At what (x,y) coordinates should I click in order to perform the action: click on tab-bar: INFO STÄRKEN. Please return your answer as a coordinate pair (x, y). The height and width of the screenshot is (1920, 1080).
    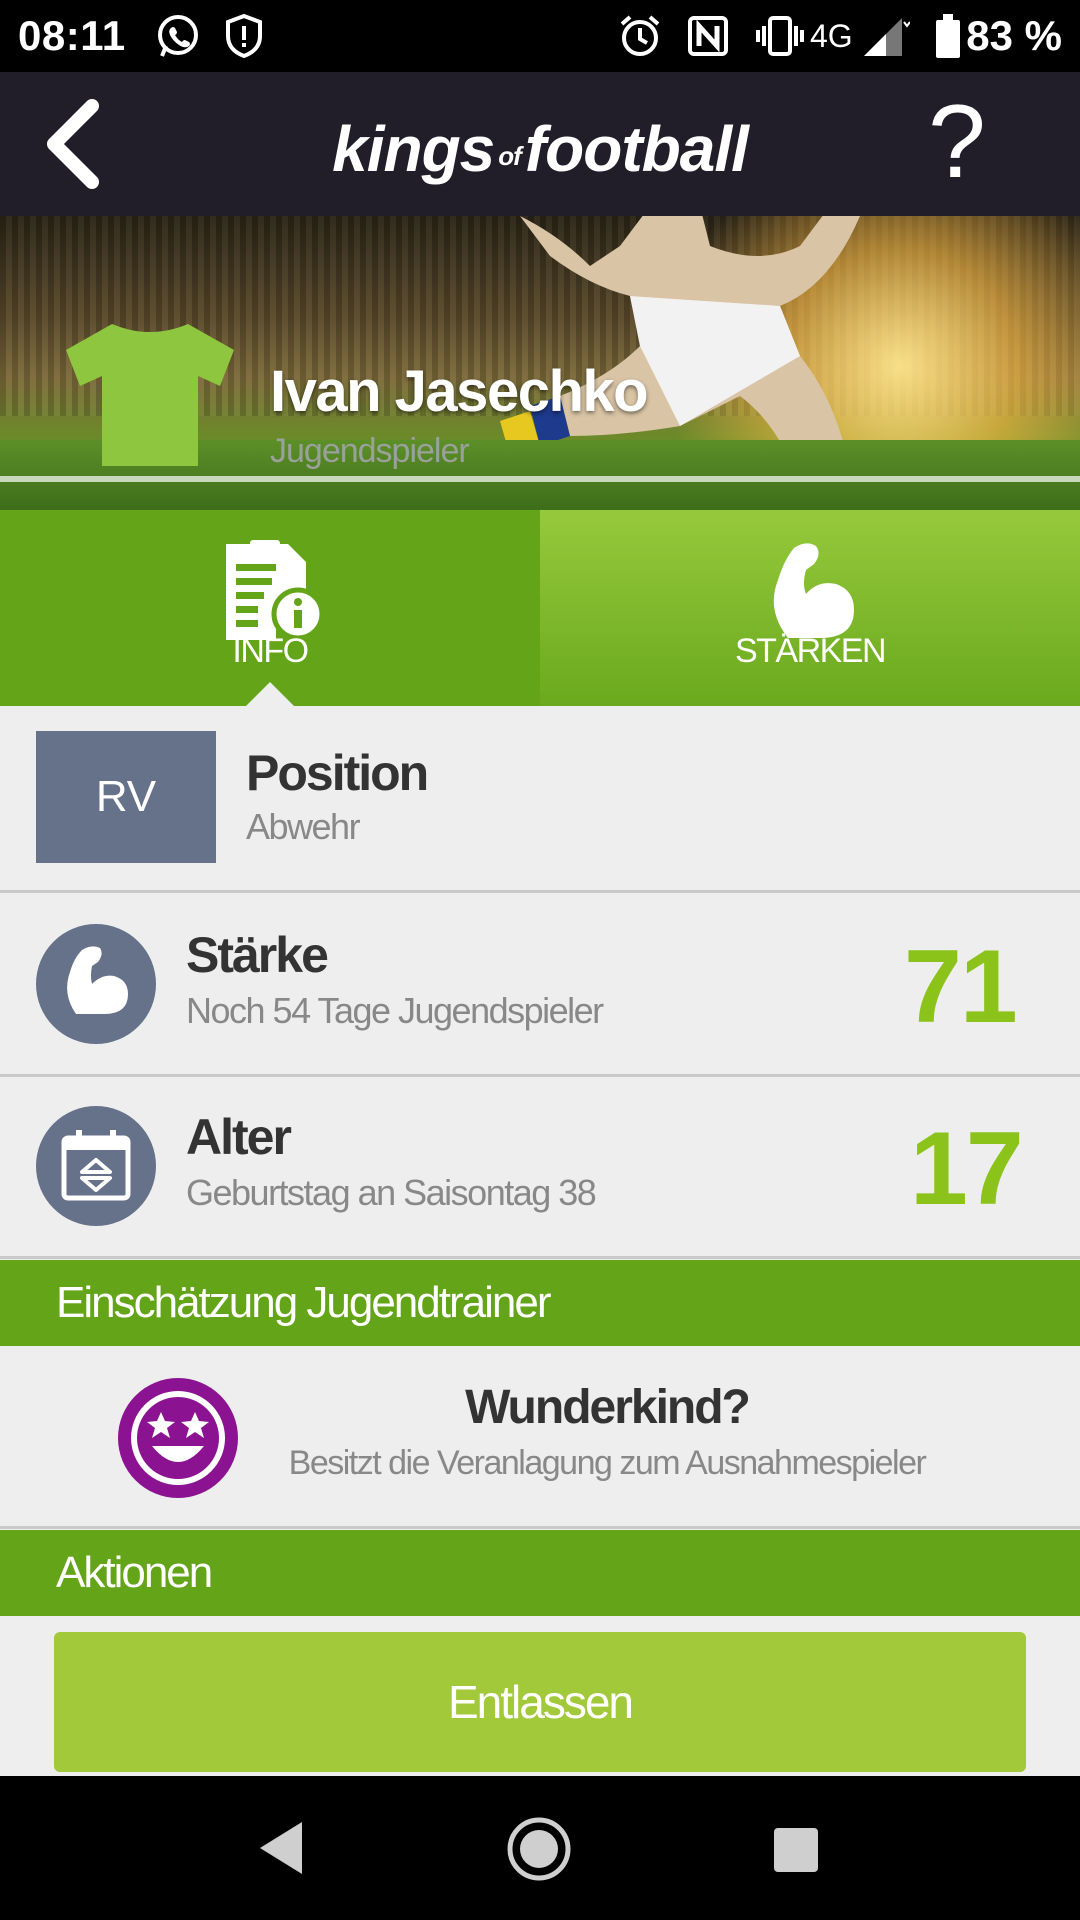
    Looking at the image, I should click on (540, 608).